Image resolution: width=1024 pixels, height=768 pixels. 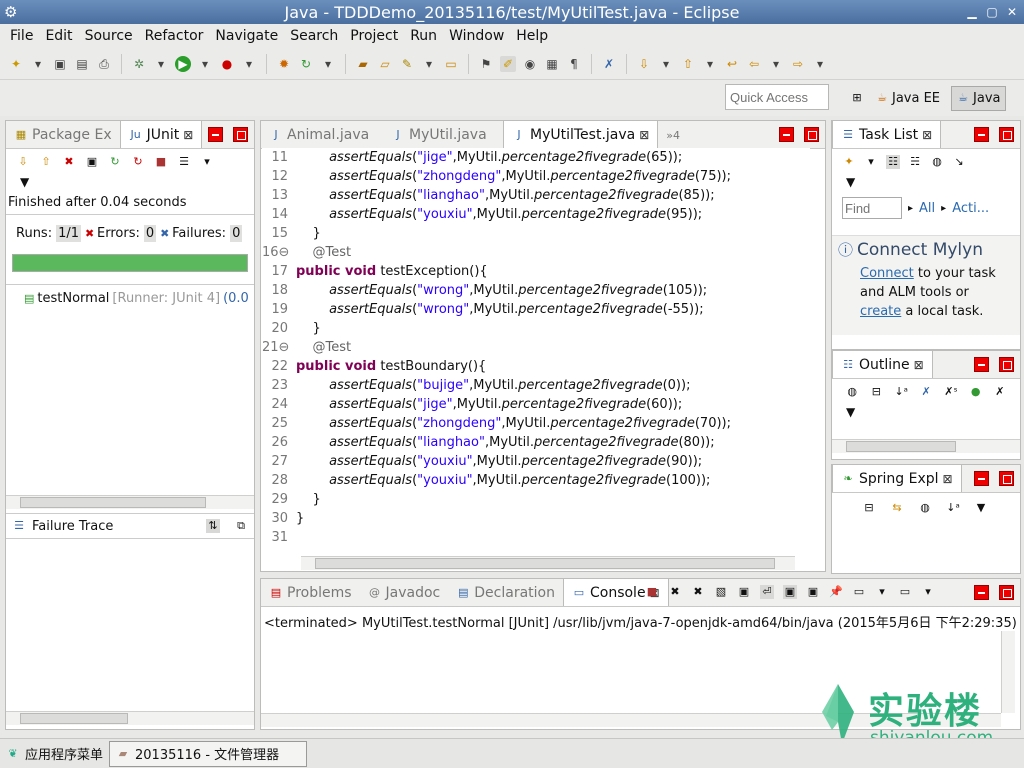 What do you see at coordinates (959, 162) in the screenshot?
I see `collapse-icon: ↘` at bounding box center [959, 162].